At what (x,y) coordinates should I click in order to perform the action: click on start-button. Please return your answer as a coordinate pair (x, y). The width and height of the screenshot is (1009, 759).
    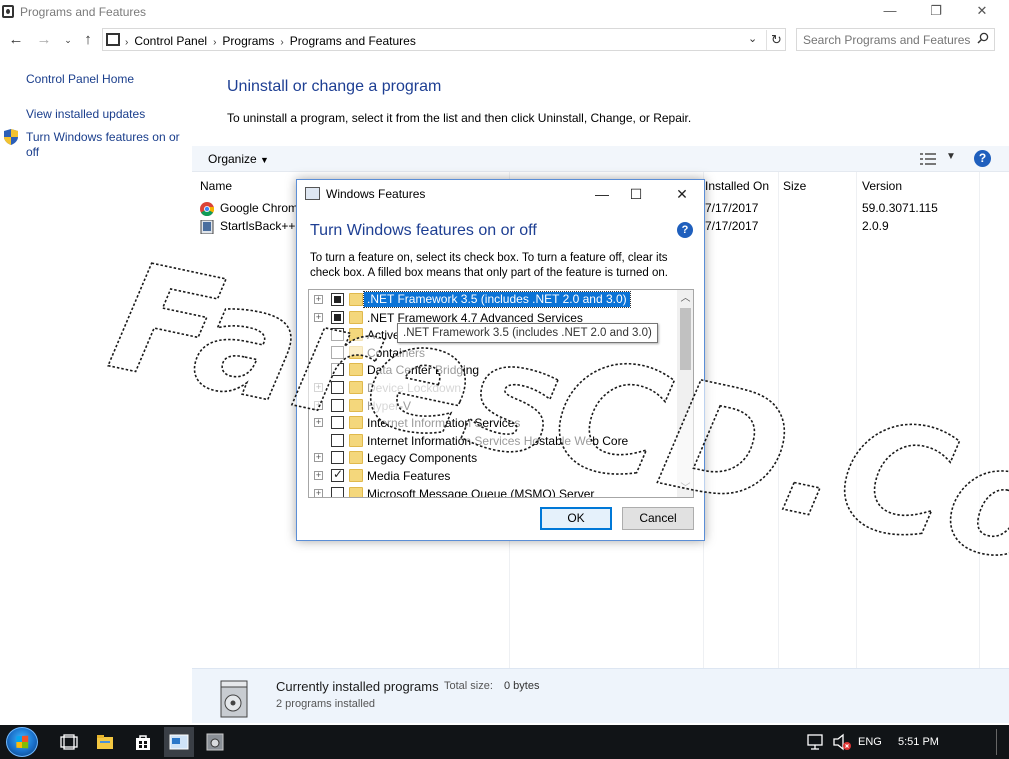
    Looking at the image, I should click on (22, 742).